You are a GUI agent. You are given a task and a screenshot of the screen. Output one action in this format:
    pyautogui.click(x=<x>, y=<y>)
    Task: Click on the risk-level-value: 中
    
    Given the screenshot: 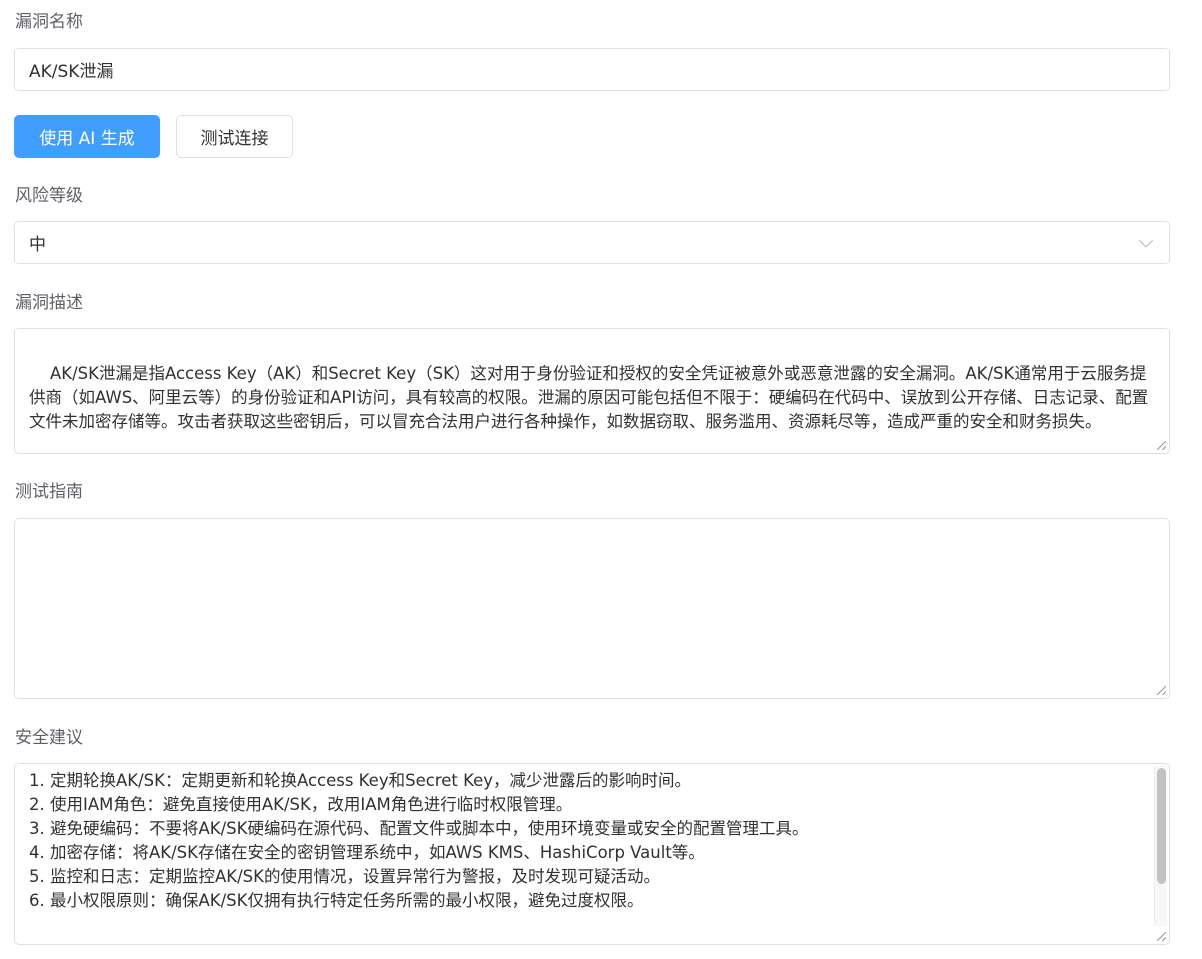 What is the action you would take?
    pyautogui.click(x=37, y=245)
    